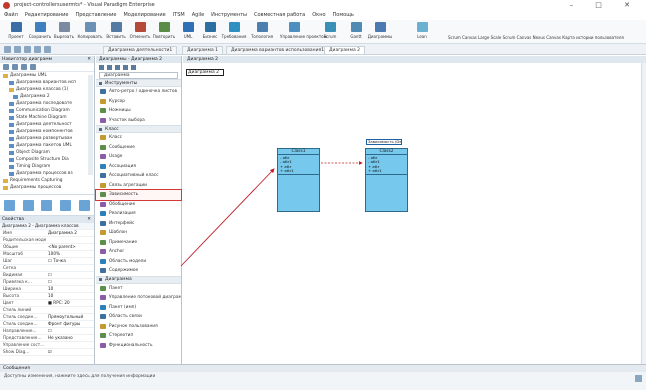 The width and height of the screenshot is (646, 390). Describe the element at coordinates (303, 30) in the screenshot. I see `toolbar-button: Управление проектом` at that location.